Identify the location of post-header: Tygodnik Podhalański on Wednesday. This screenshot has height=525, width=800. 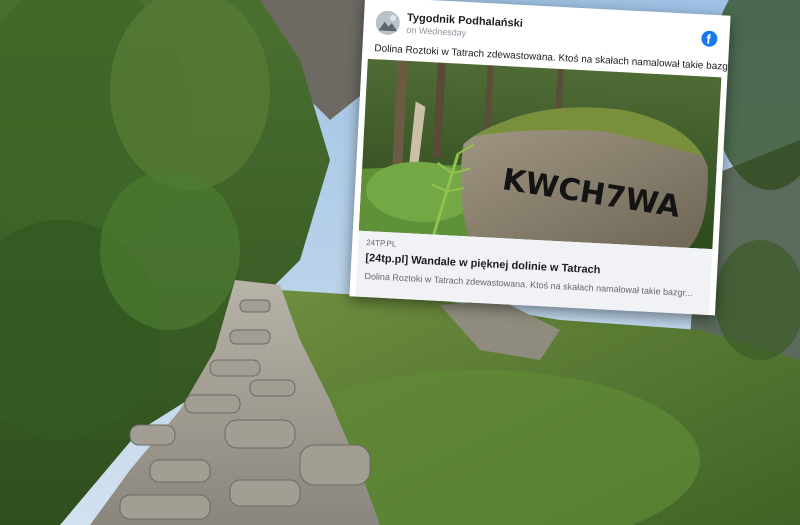
(449, 26).